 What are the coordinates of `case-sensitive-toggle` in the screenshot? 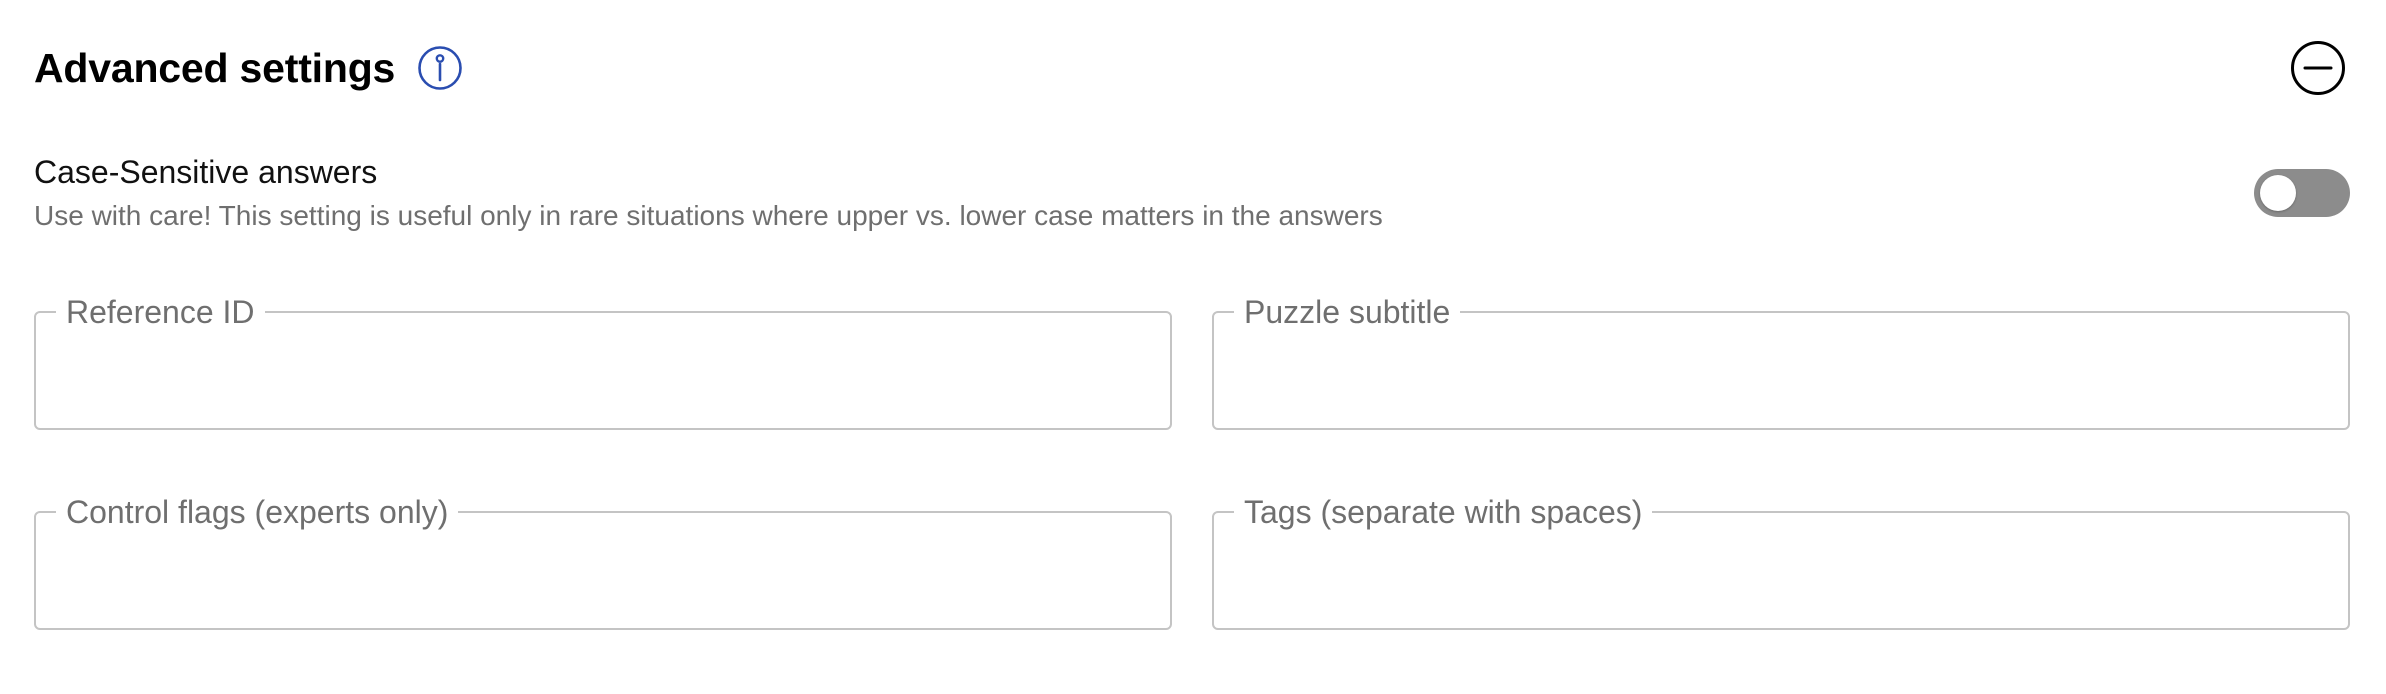 It's located at (2302, 193).